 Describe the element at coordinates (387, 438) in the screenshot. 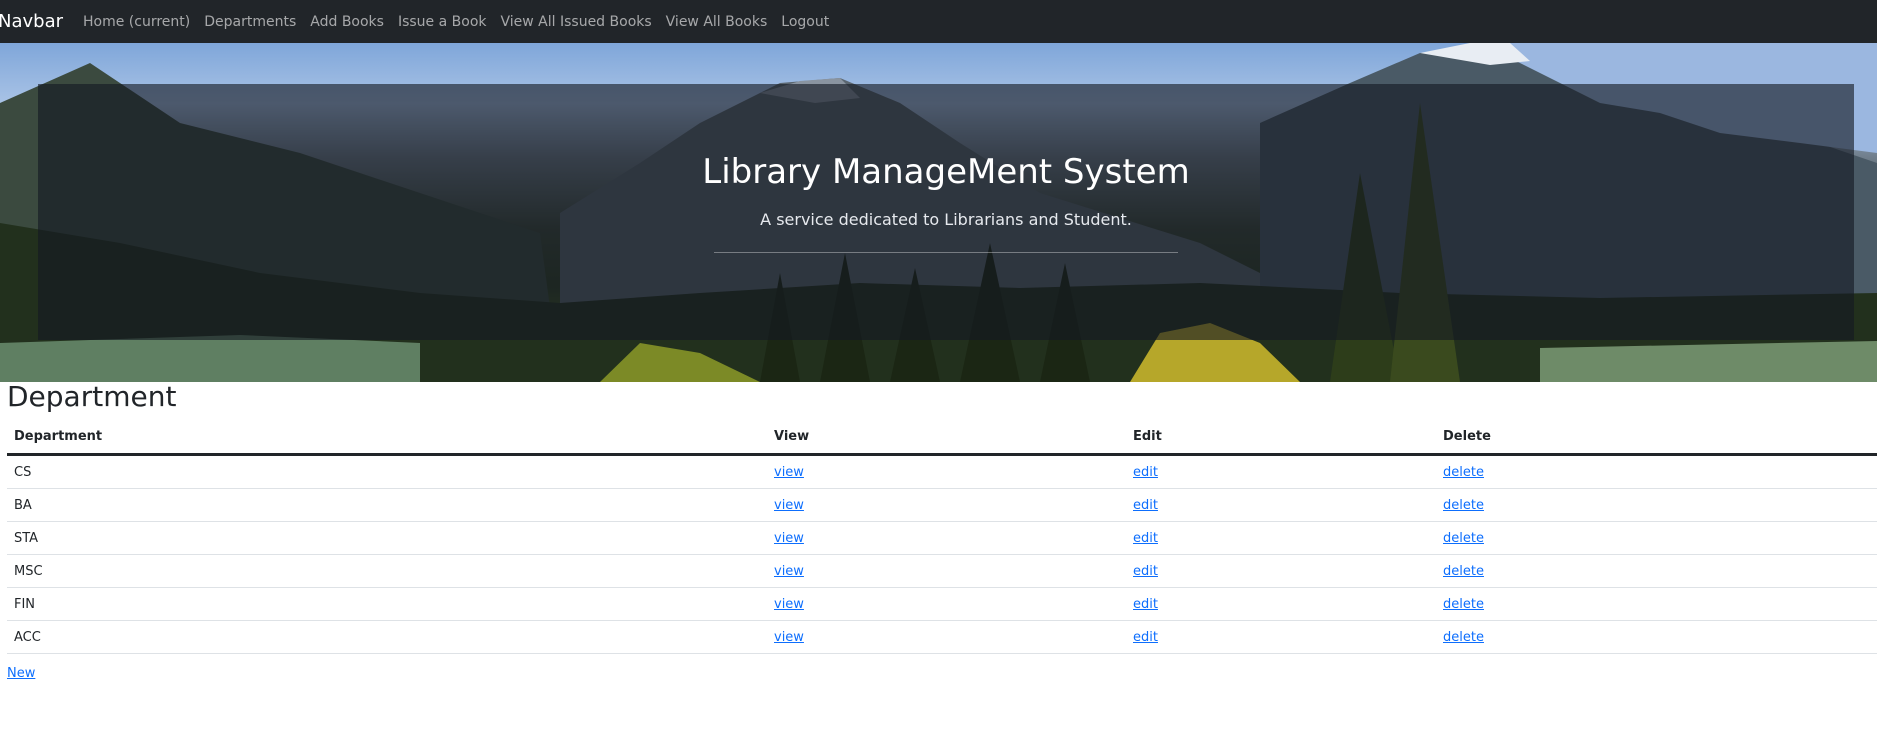

I see `column-header-department: Department` at that location.